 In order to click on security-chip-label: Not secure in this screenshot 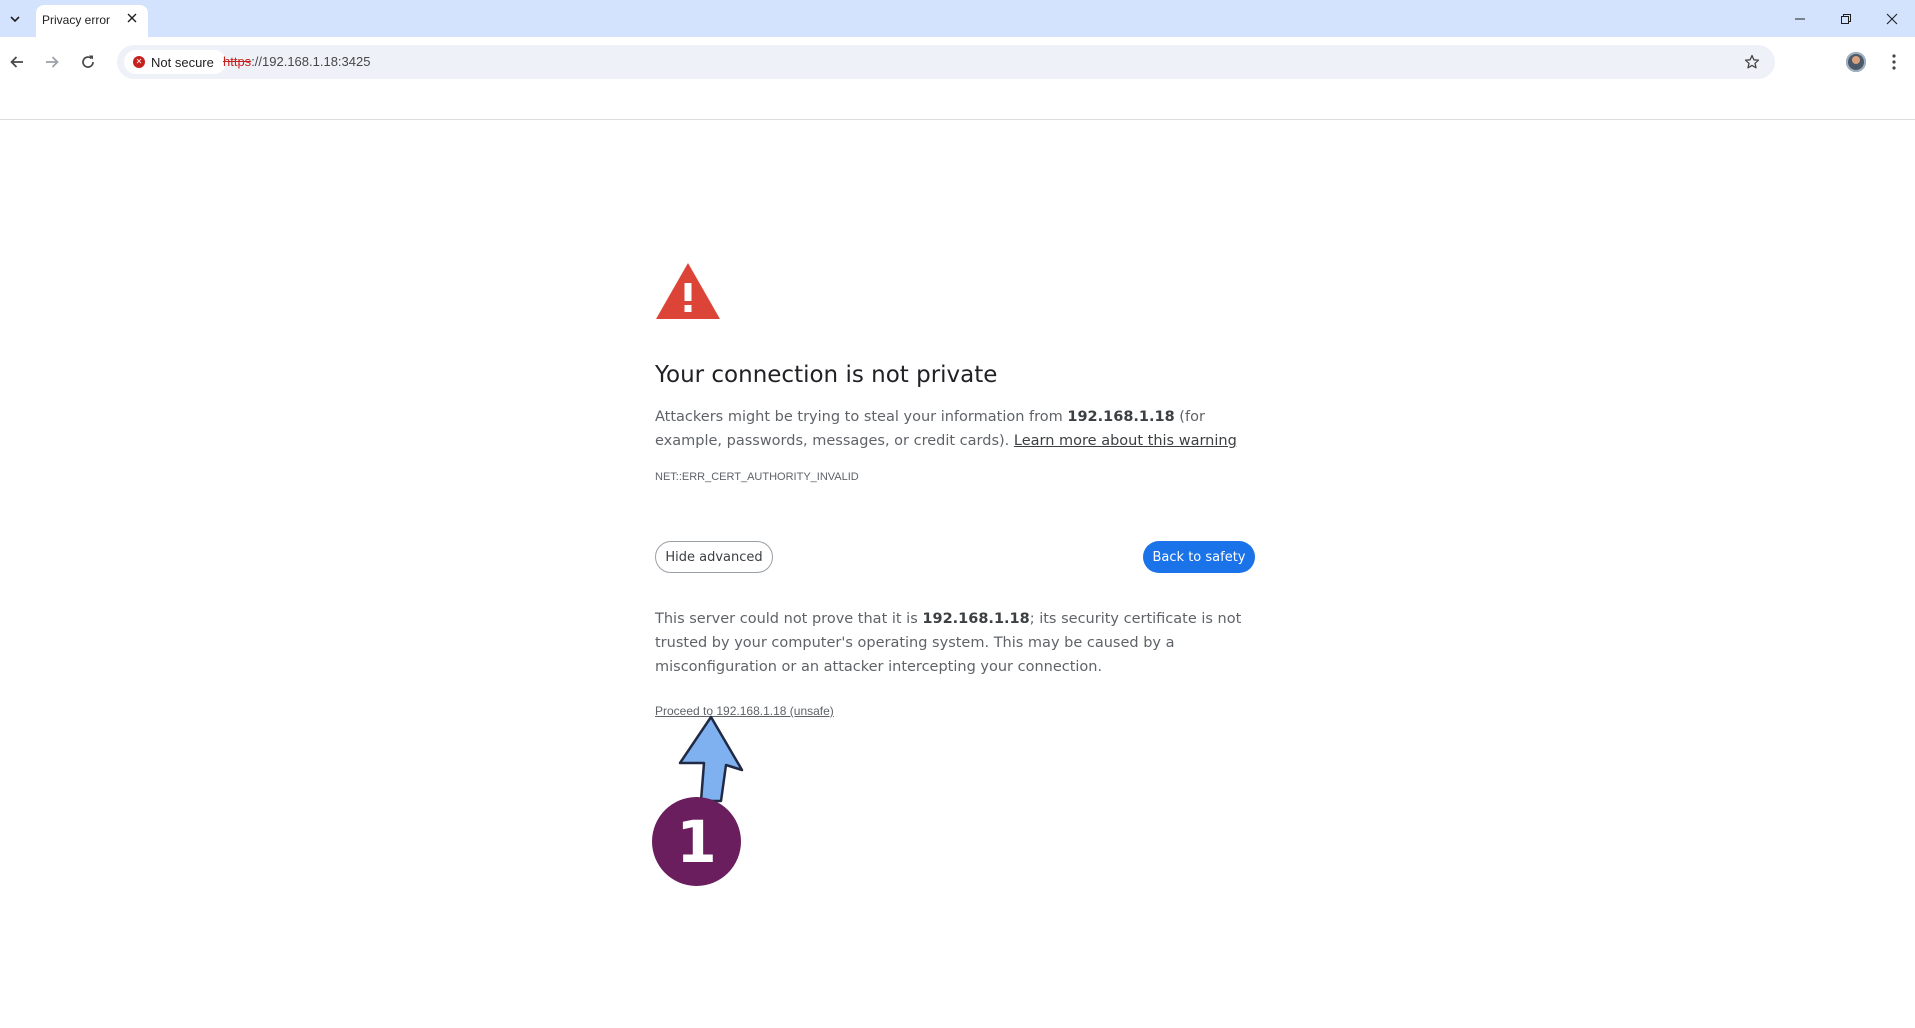, I will do `click(182, 62)`.